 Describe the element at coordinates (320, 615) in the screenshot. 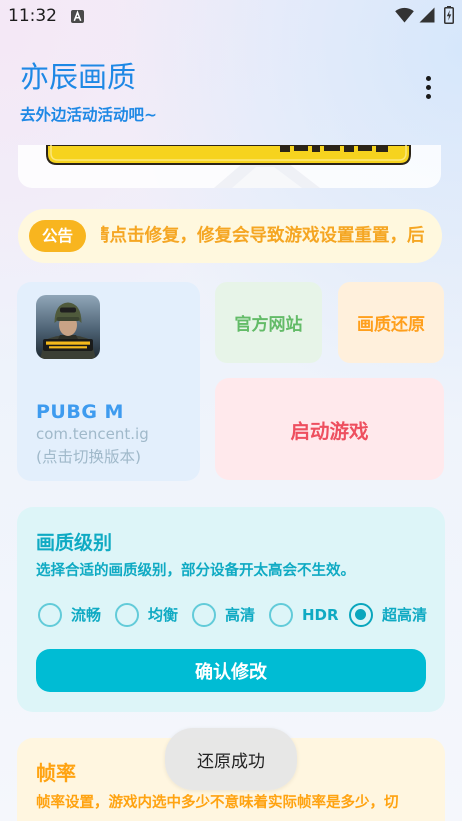

I see `quality-option-label: HDR` at that location.